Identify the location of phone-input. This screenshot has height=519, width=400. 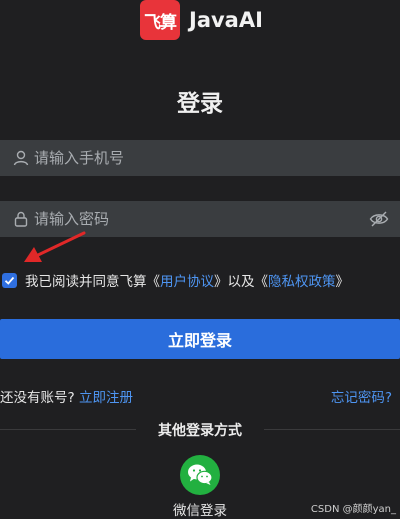
(217, 158).